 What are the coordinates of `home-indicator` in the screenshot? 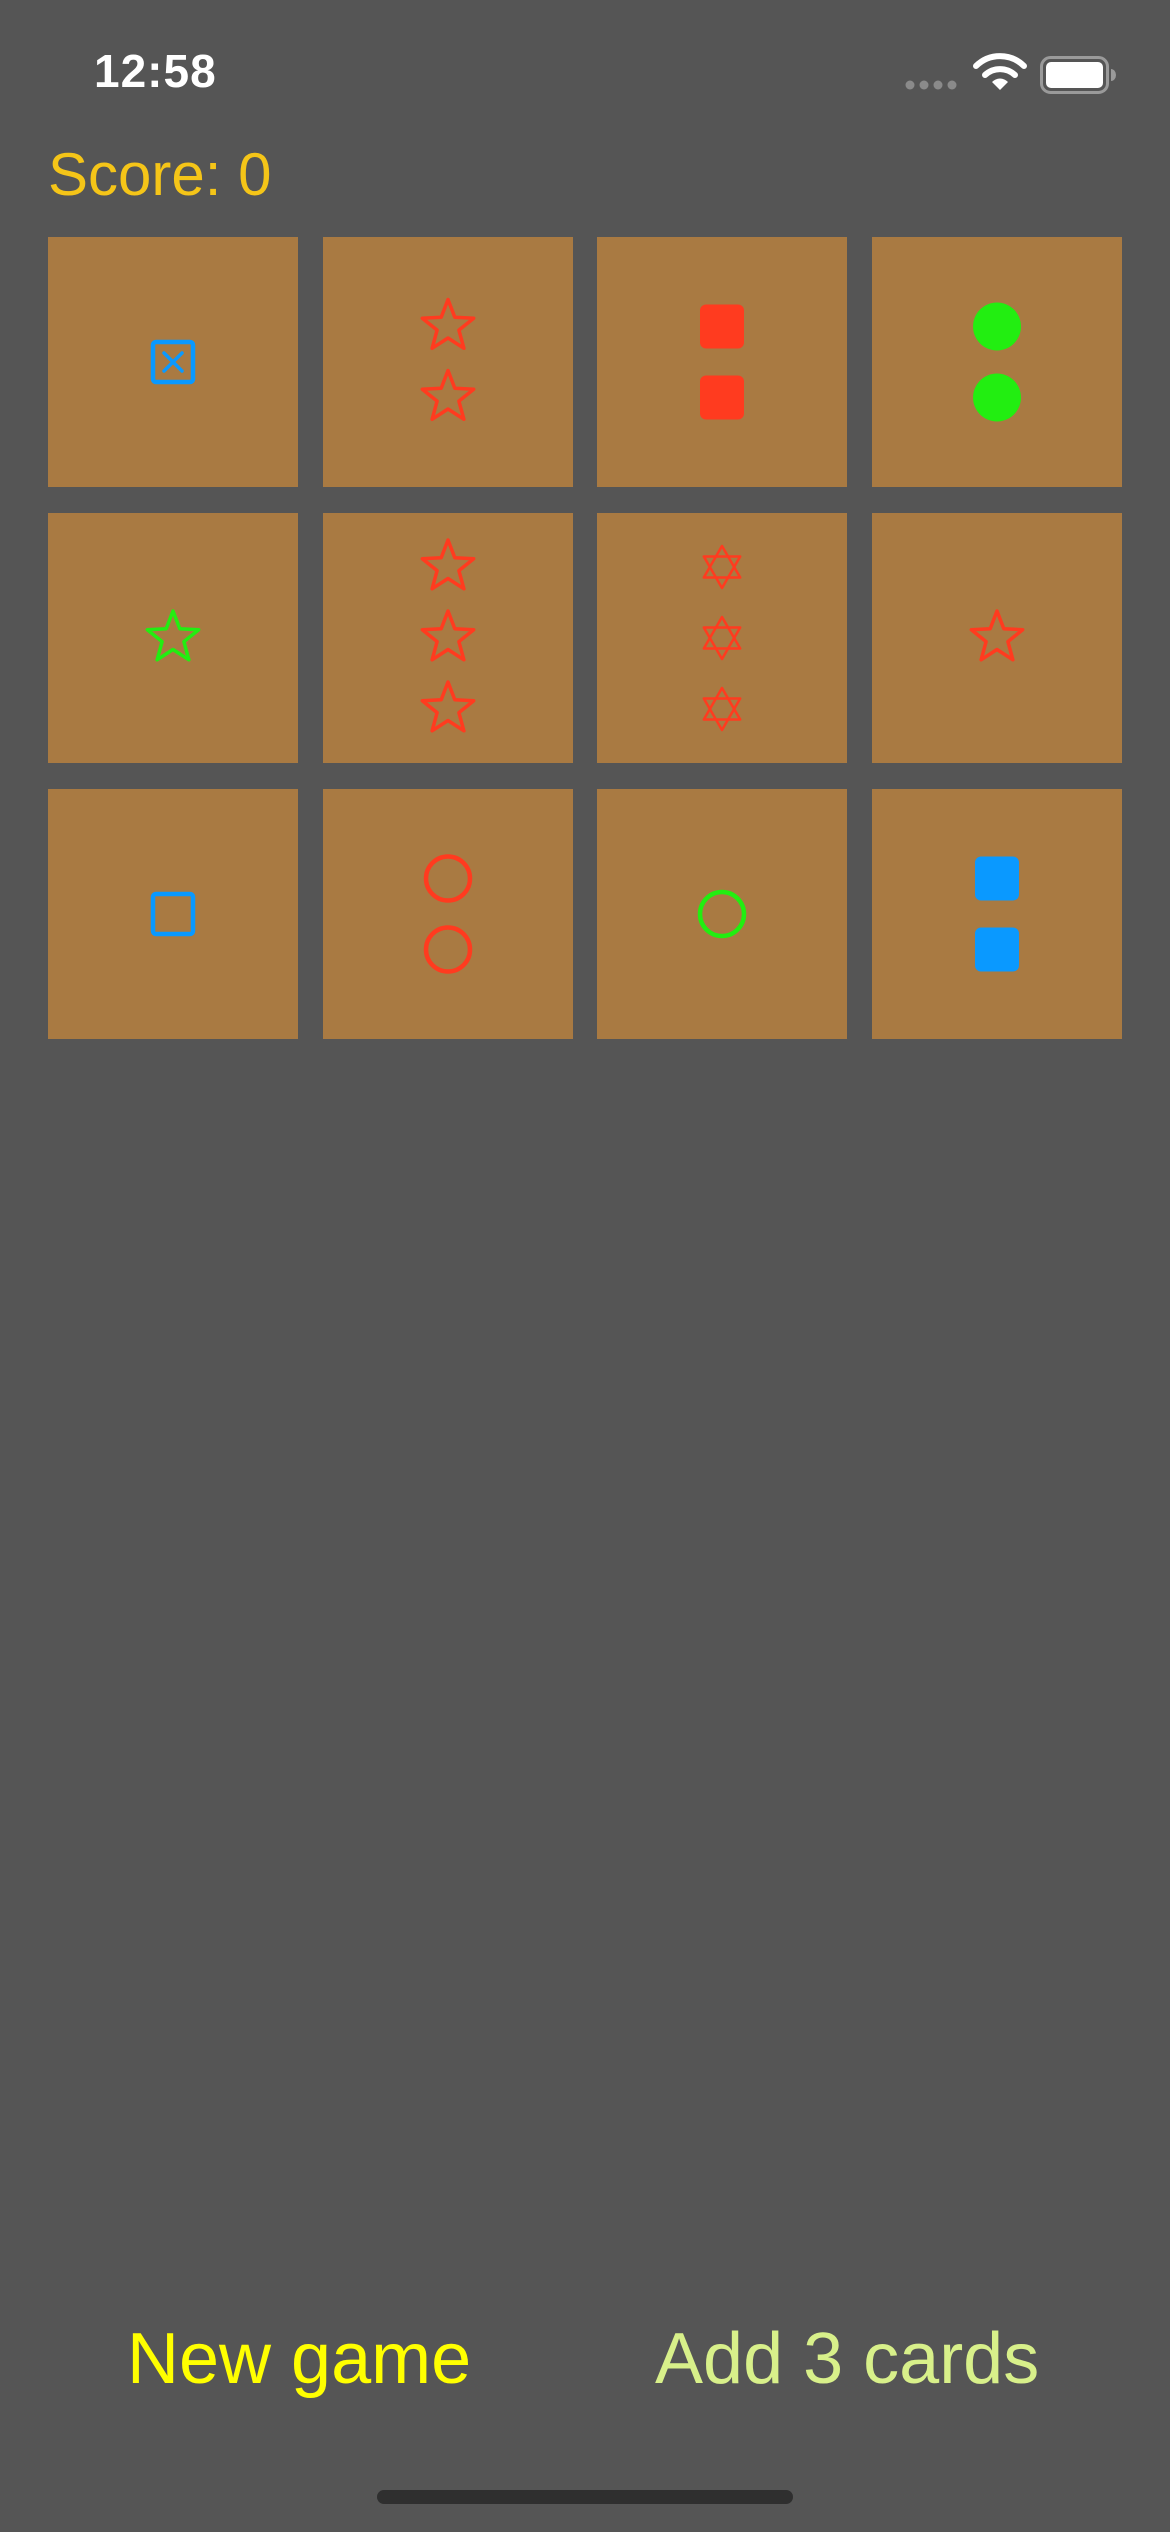 It's located at (585, 2497).